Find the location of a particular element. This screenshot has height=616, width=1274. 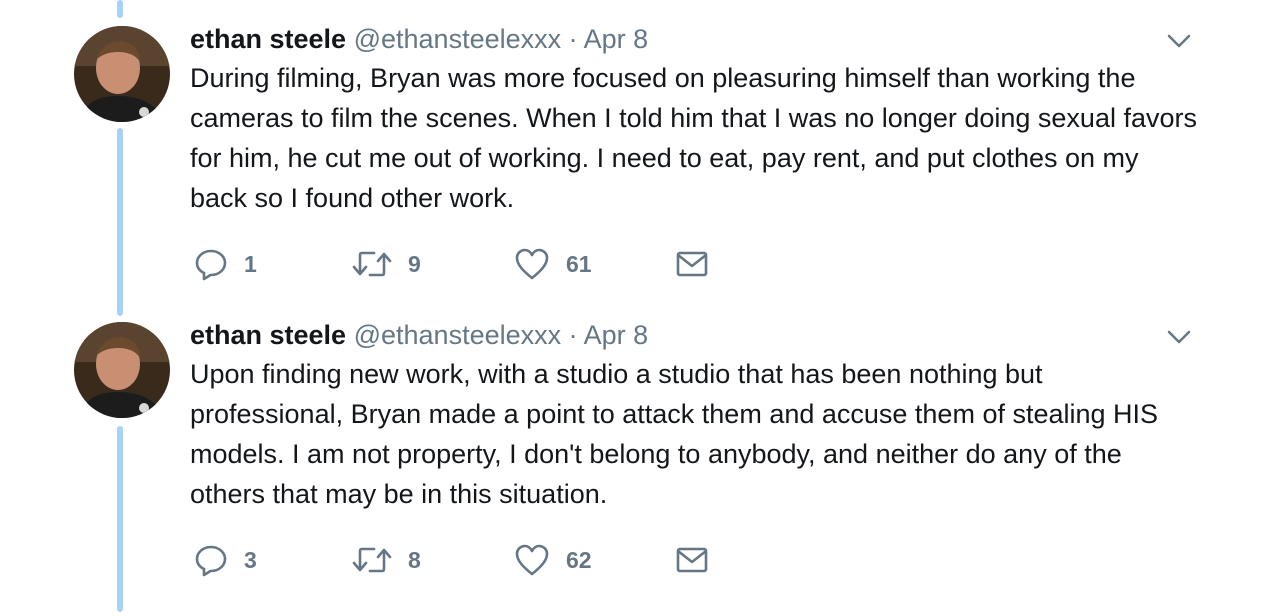

like-button: 62 is located at coordinates (553, 560).